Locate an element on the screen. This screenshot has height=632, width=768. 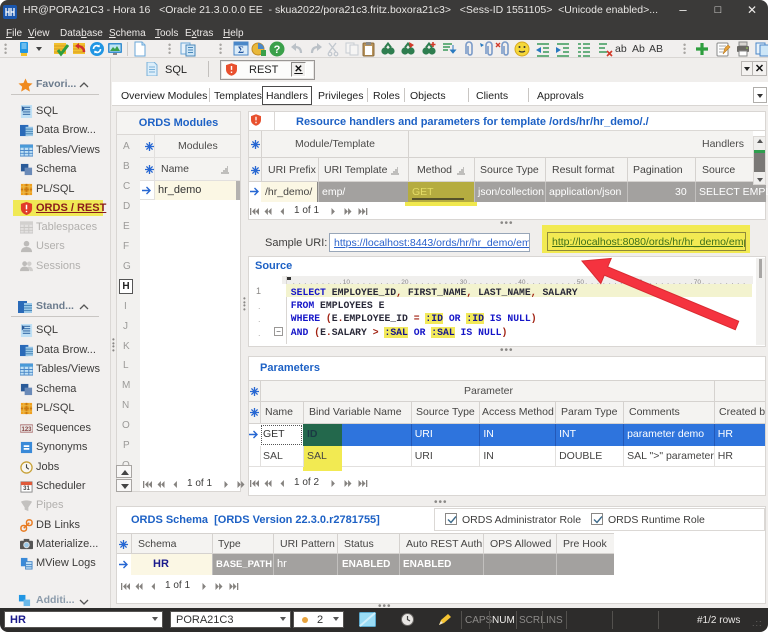
svg-text: 50 is located at coordinates (581, 281).